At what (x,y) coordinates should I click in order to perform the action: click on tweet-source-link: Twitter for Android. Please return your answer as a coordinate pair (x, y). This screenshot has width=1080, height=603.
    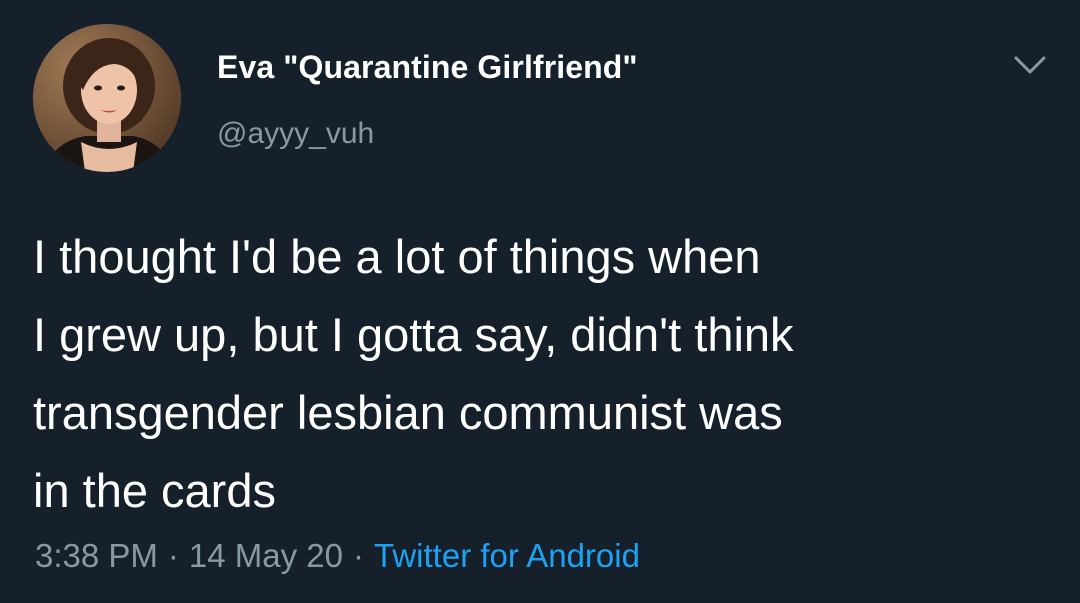
    Looking at the image, I should click on (507, 555).